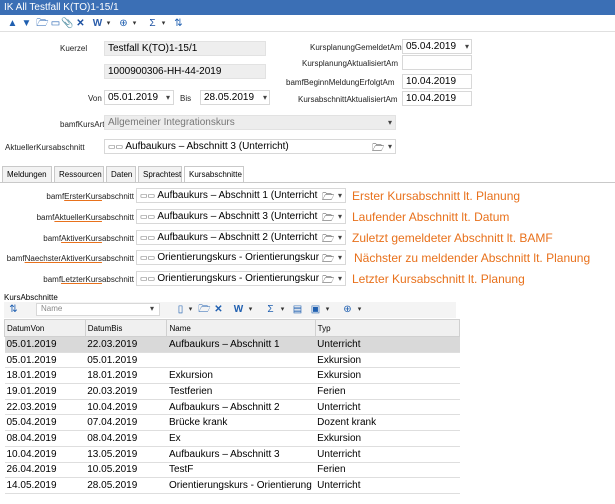 The image size is (615, 504). What do you see at coordinates (45, 470) in the screenshot?
I see `cell-datumvon: 26.04.2019` at bounding box center [45, 470].